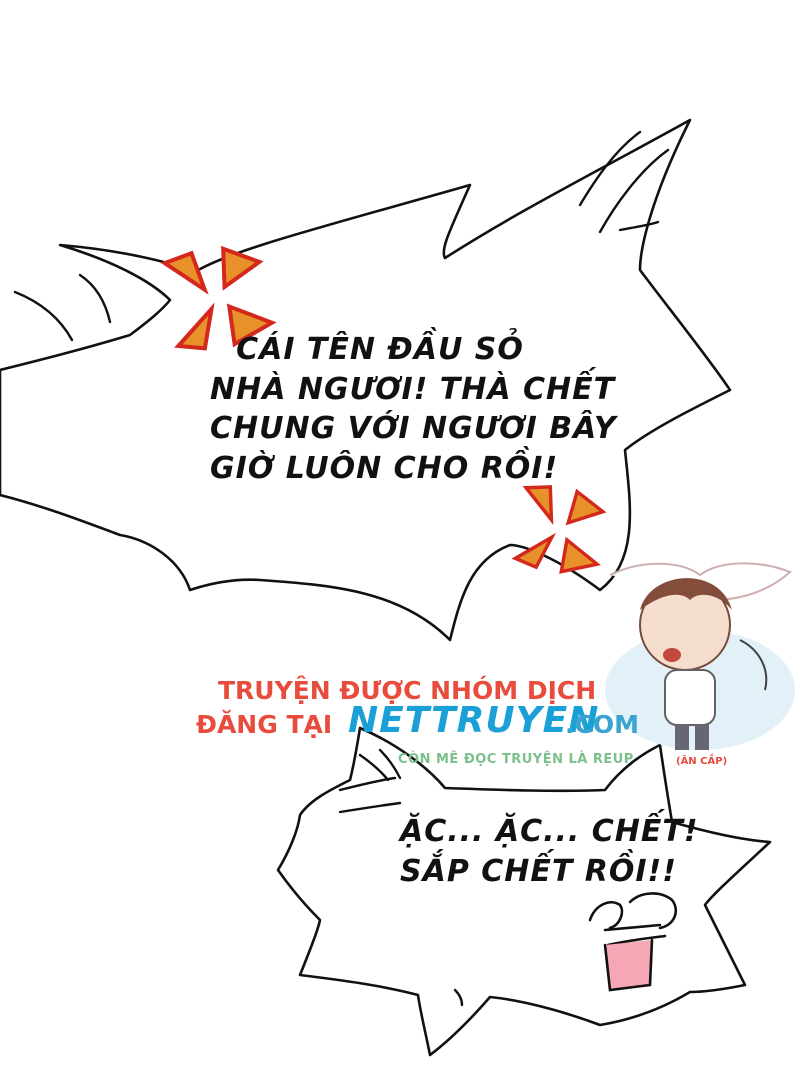 This screenshot has height=1088, width=800. I want to click on watermark-prefix: ĐĂNG TẠI, so click(264, 724).